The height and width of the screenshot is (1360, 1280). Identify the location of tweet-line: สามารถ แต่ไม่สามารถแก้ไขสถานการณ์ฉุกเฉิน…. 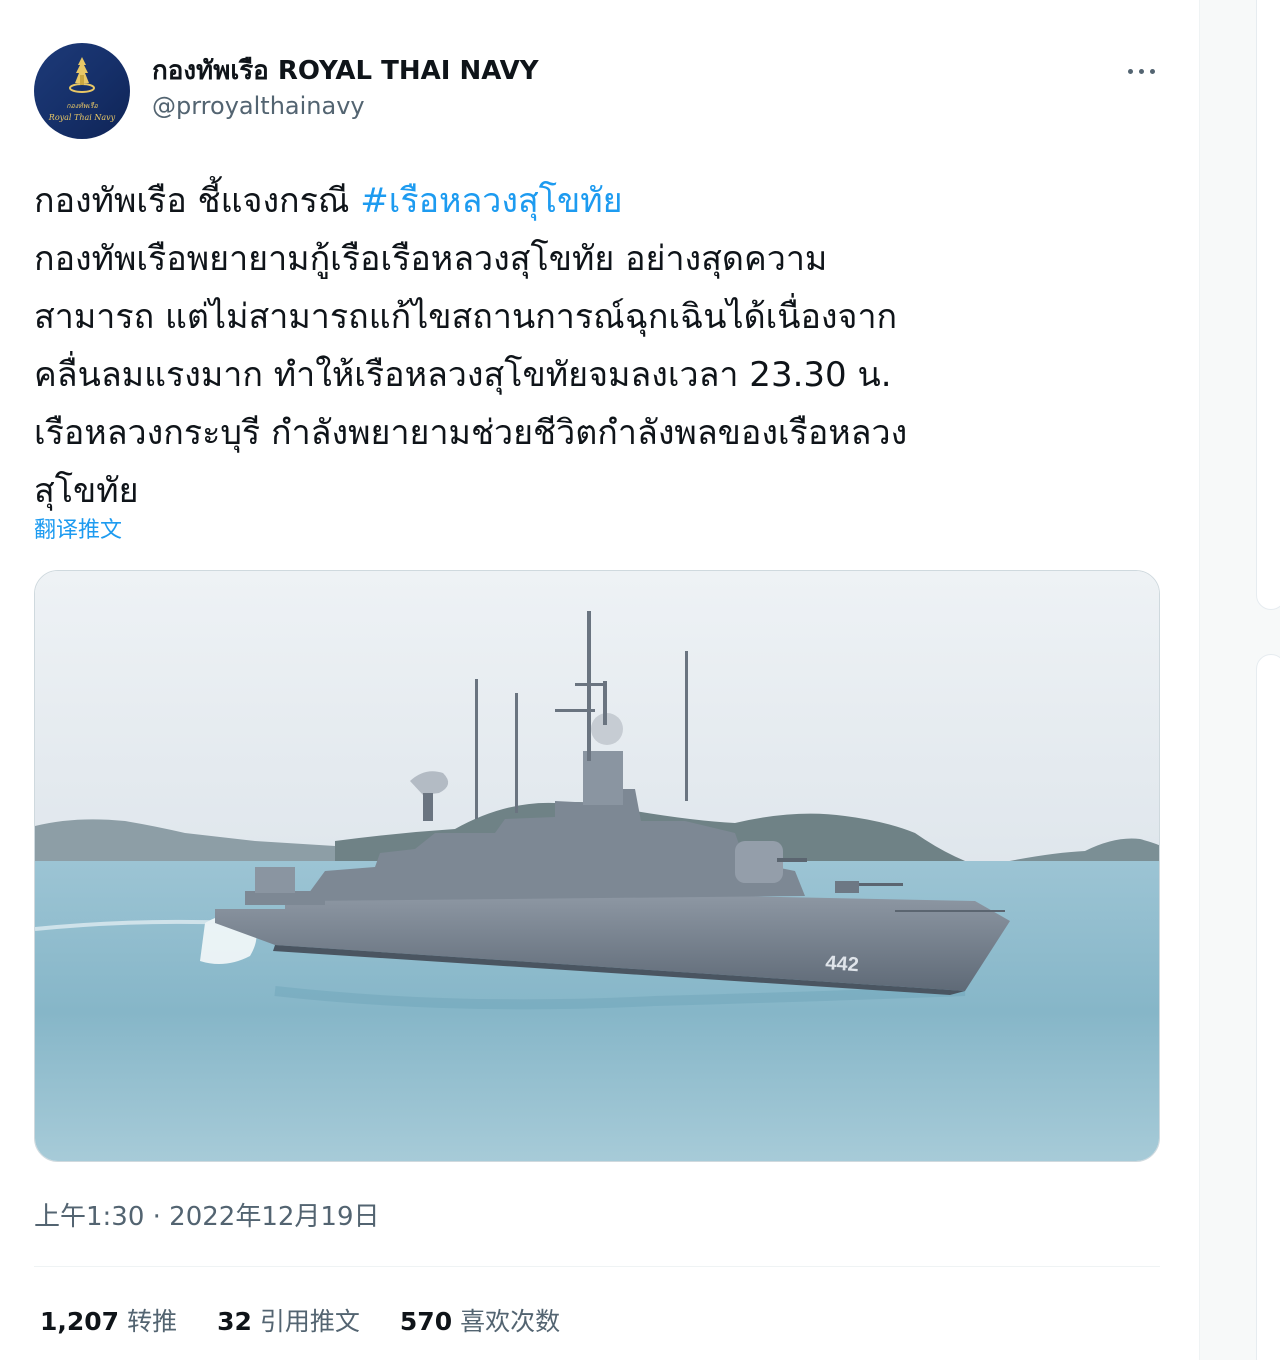
(466, 317).